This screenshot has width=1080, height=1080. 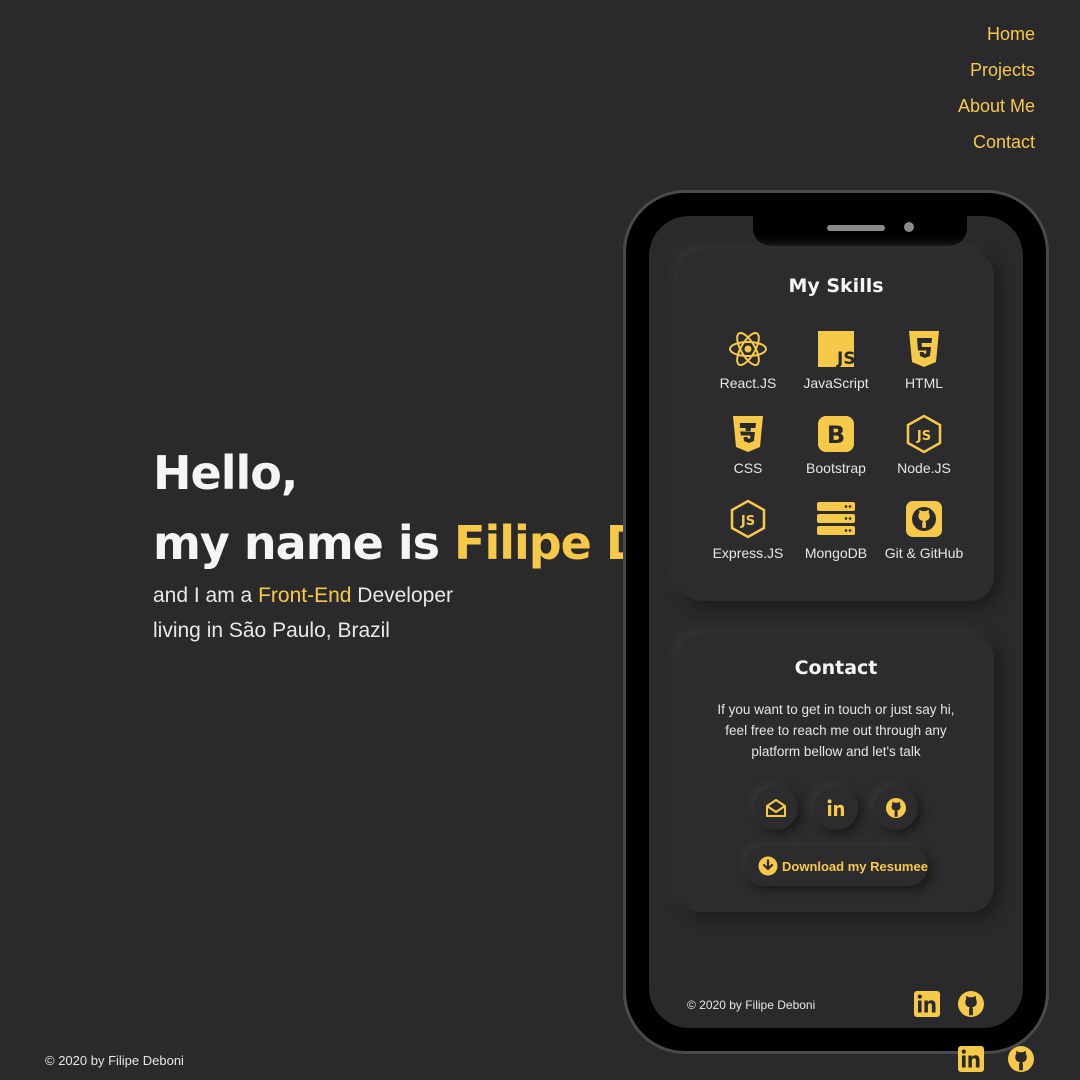 What do you see at coordinates (748, 553) in the screenshot?
I see `skill-label: Express.JS` at bounding box center [748, 553].